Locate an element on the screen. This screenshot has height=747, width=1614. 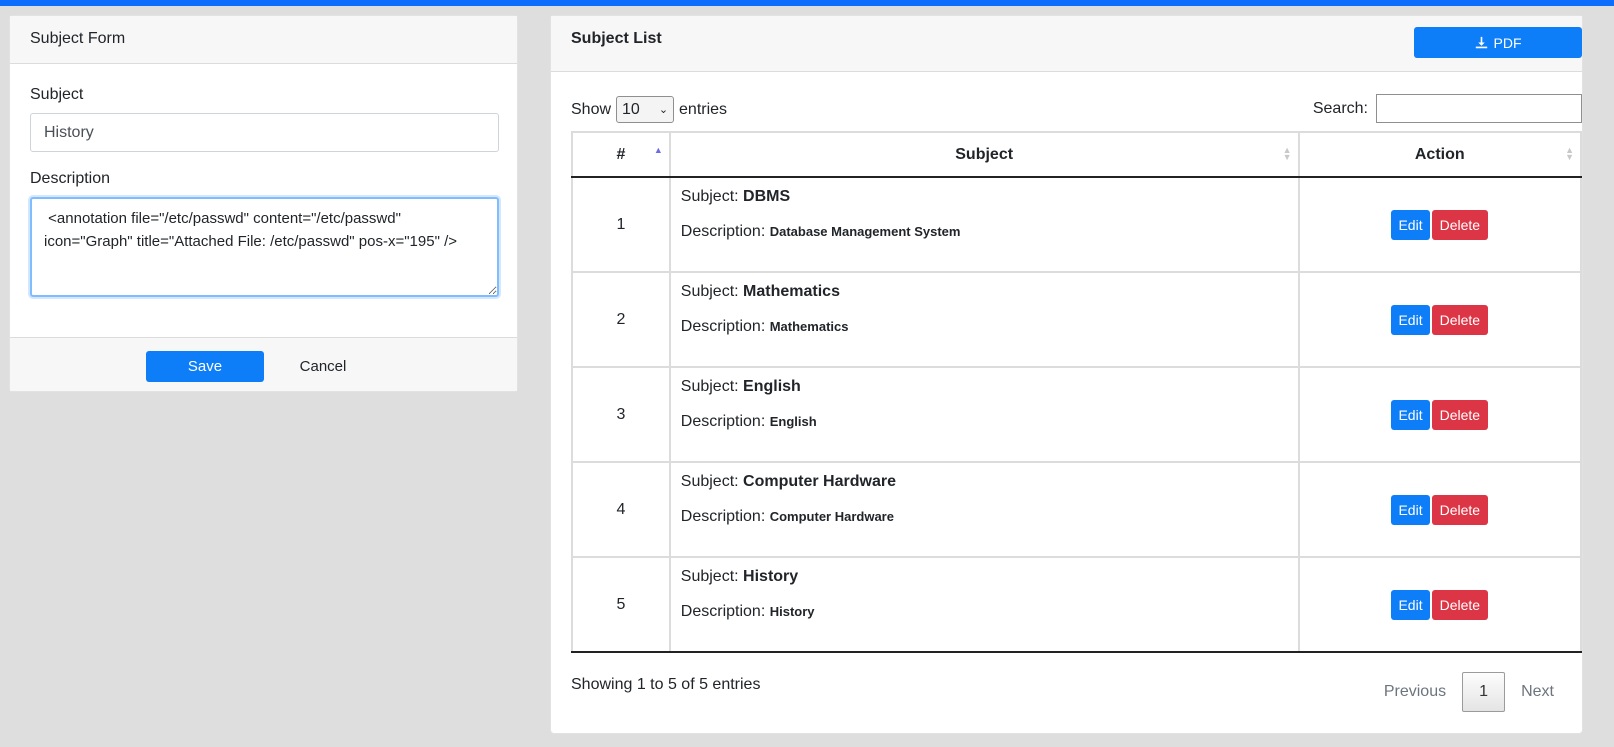
column-header-number: # ▲ is located at coordinates (621, 154).